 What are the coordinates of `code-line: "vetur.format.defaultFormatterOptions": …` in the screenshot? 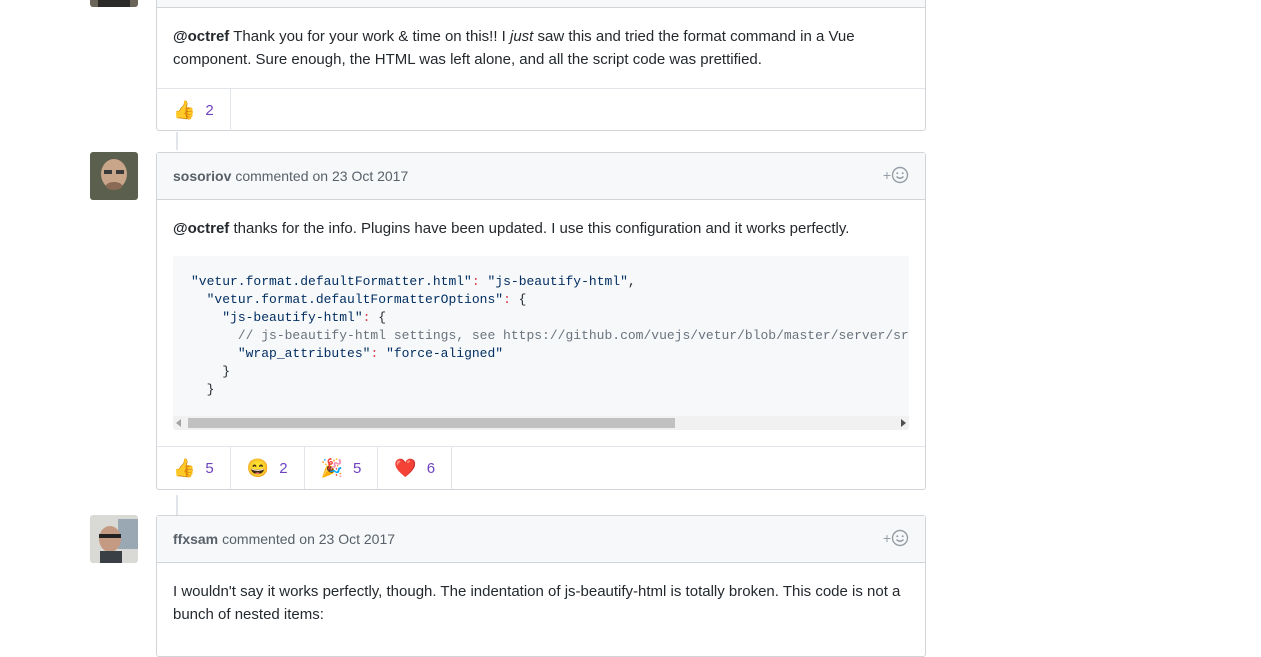 It's located at (366, 299).